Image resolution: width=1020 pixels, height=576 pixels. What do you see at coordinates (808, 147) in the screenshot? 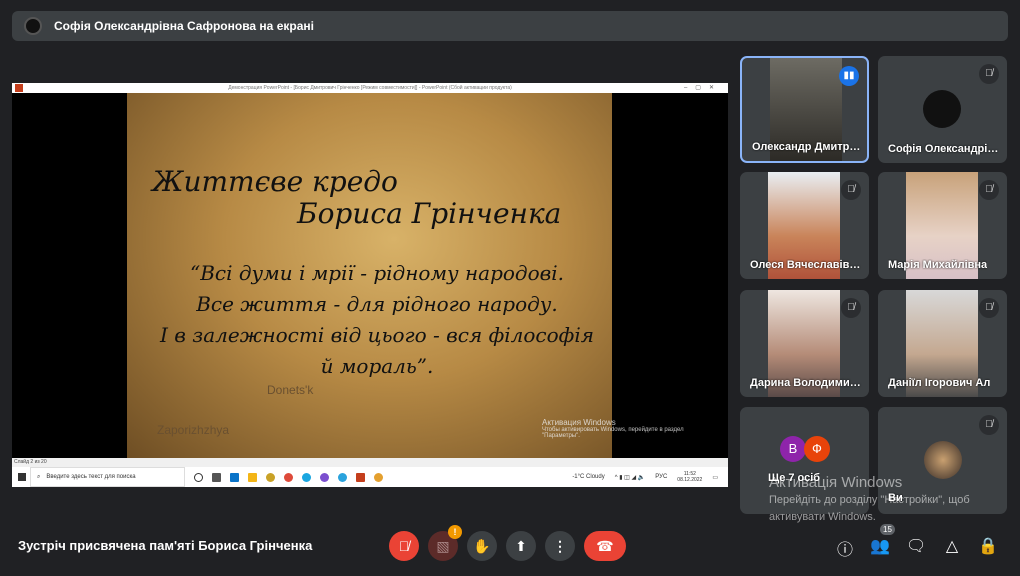
I see `participant-name: Олександр Дмитрович` at bounding box center [808, 147].